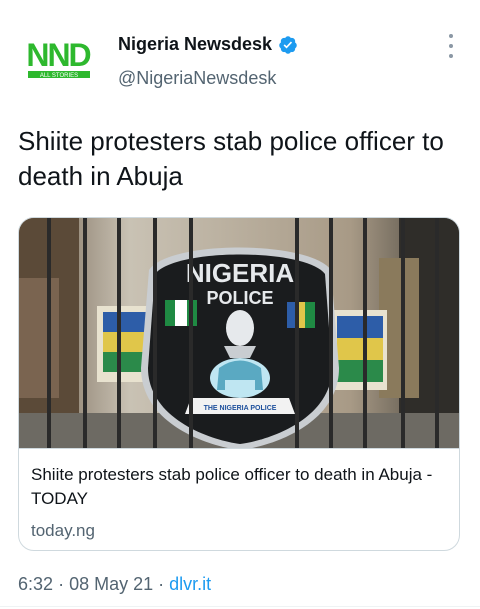 This screenshot has width=480, height=609. Describe the element at coordinates (239, 298) in the screenshot. I see `svg-text: POLICE` at that location.